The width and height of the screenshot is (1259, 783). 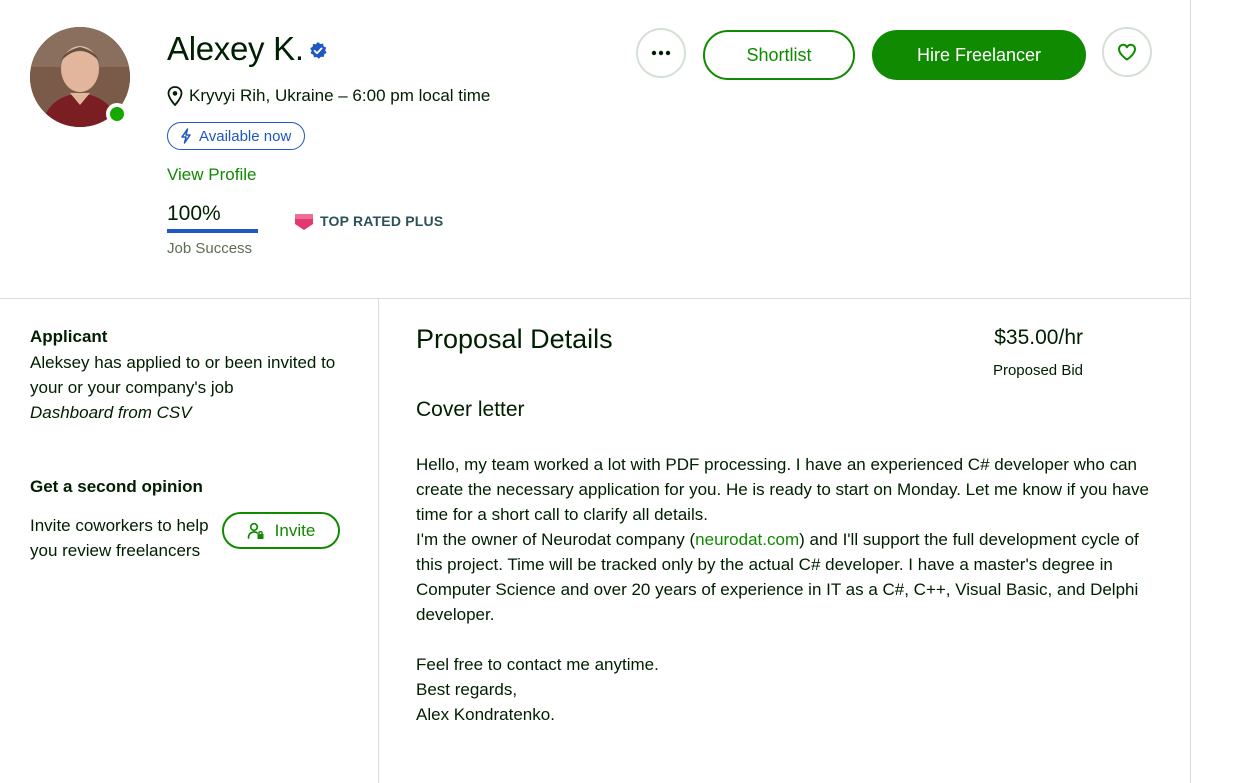 What do you see at coordinates (485, 714) in the screenshot?
I see `cover-letter-signature: Alex Kondratenko.` at bounding box center [485, 714].